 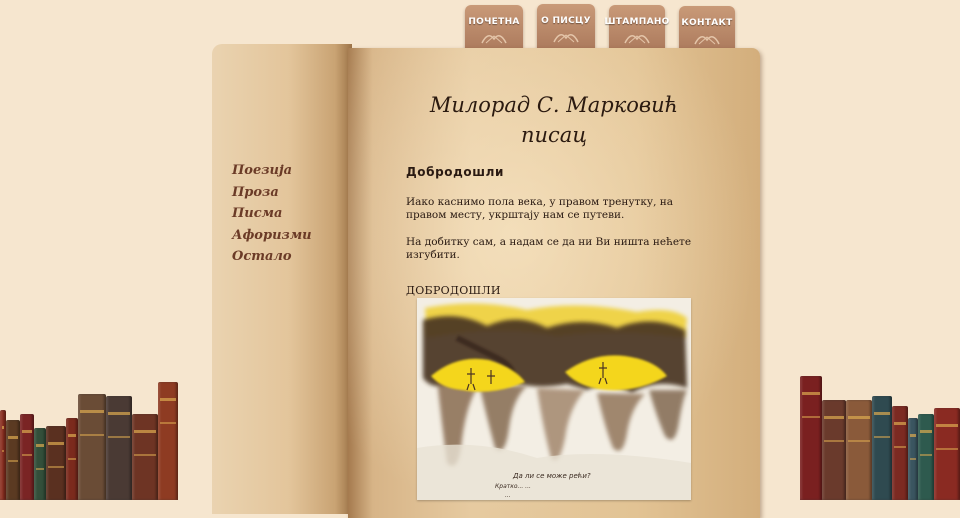 I want to click on bookshelf-left, so click(x=90, y=440).